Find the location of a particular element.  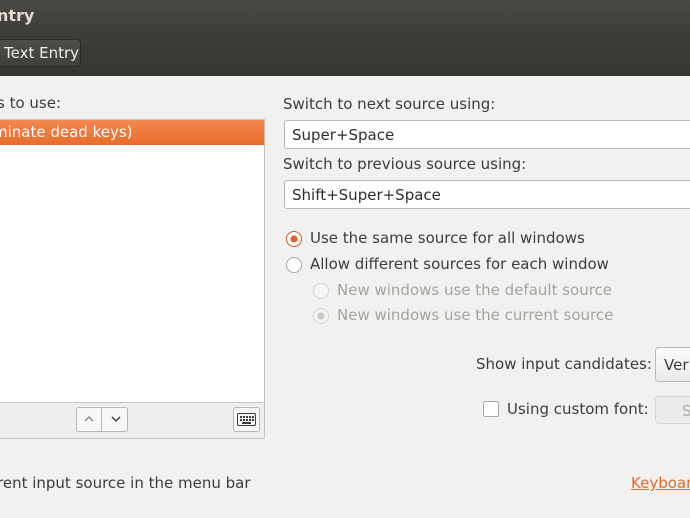

move-down-button is located at coordinates (115, 419).